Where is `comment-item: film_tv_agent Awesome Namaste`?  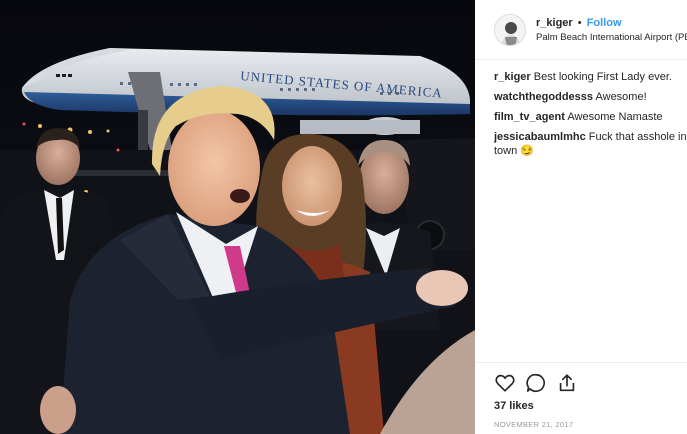 comment-item: film_tv_agent Awesome Namaste is located at coordinates (590, 117).